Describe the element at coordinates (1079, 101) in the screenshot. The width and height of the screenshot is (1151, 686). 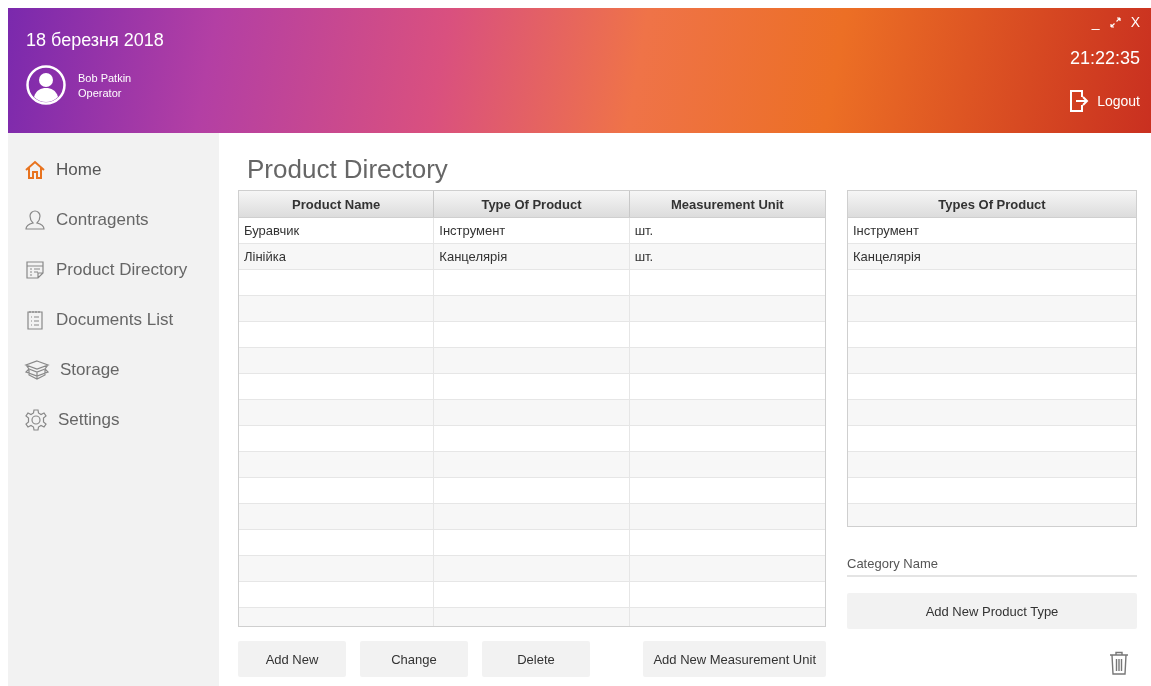
I see `logout-icon` at that location.